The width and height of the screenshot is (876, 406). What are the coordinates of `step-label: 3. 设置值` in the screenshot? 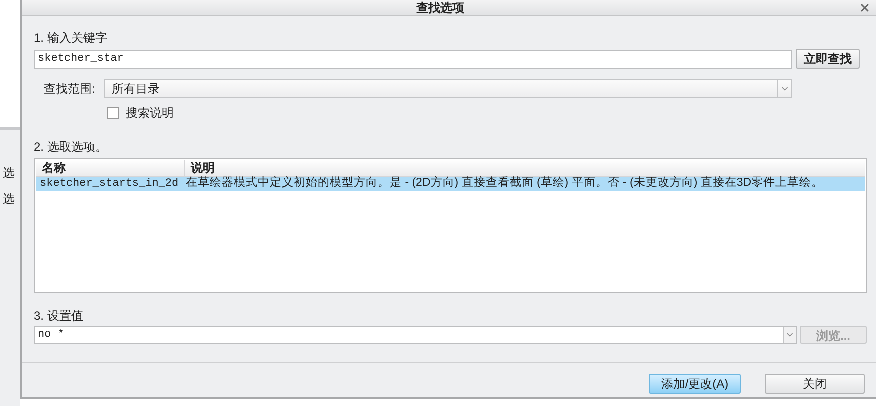 It's located at (59, 316).